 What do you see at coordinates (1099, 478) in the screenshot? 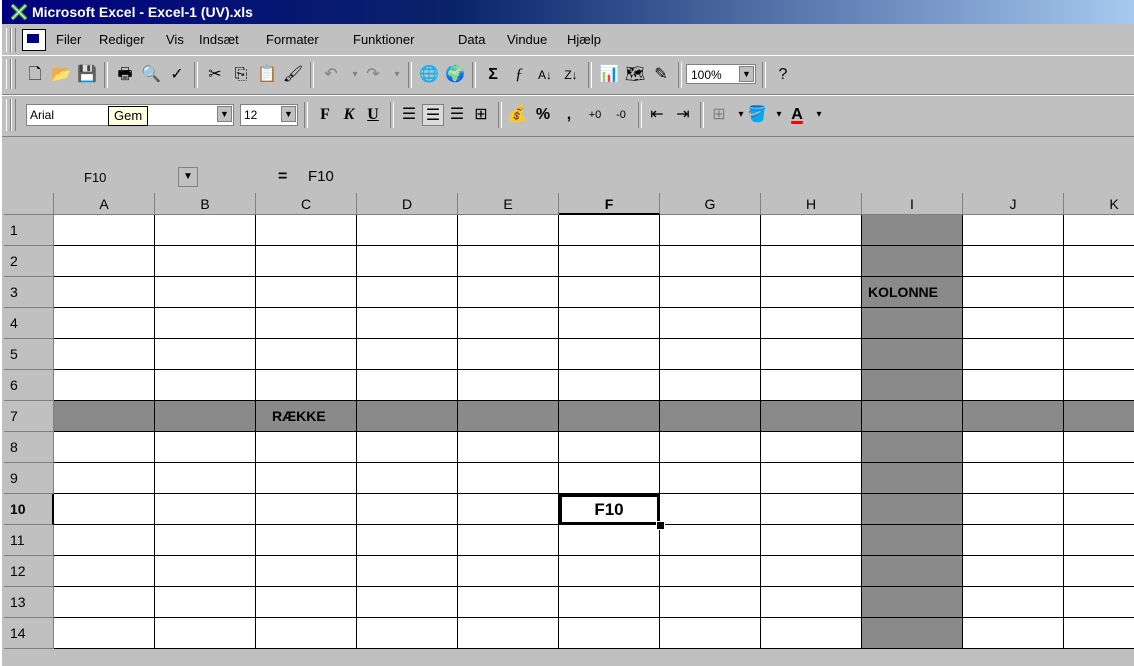
I see `cell-k9` at bounding box center [1099, 478].